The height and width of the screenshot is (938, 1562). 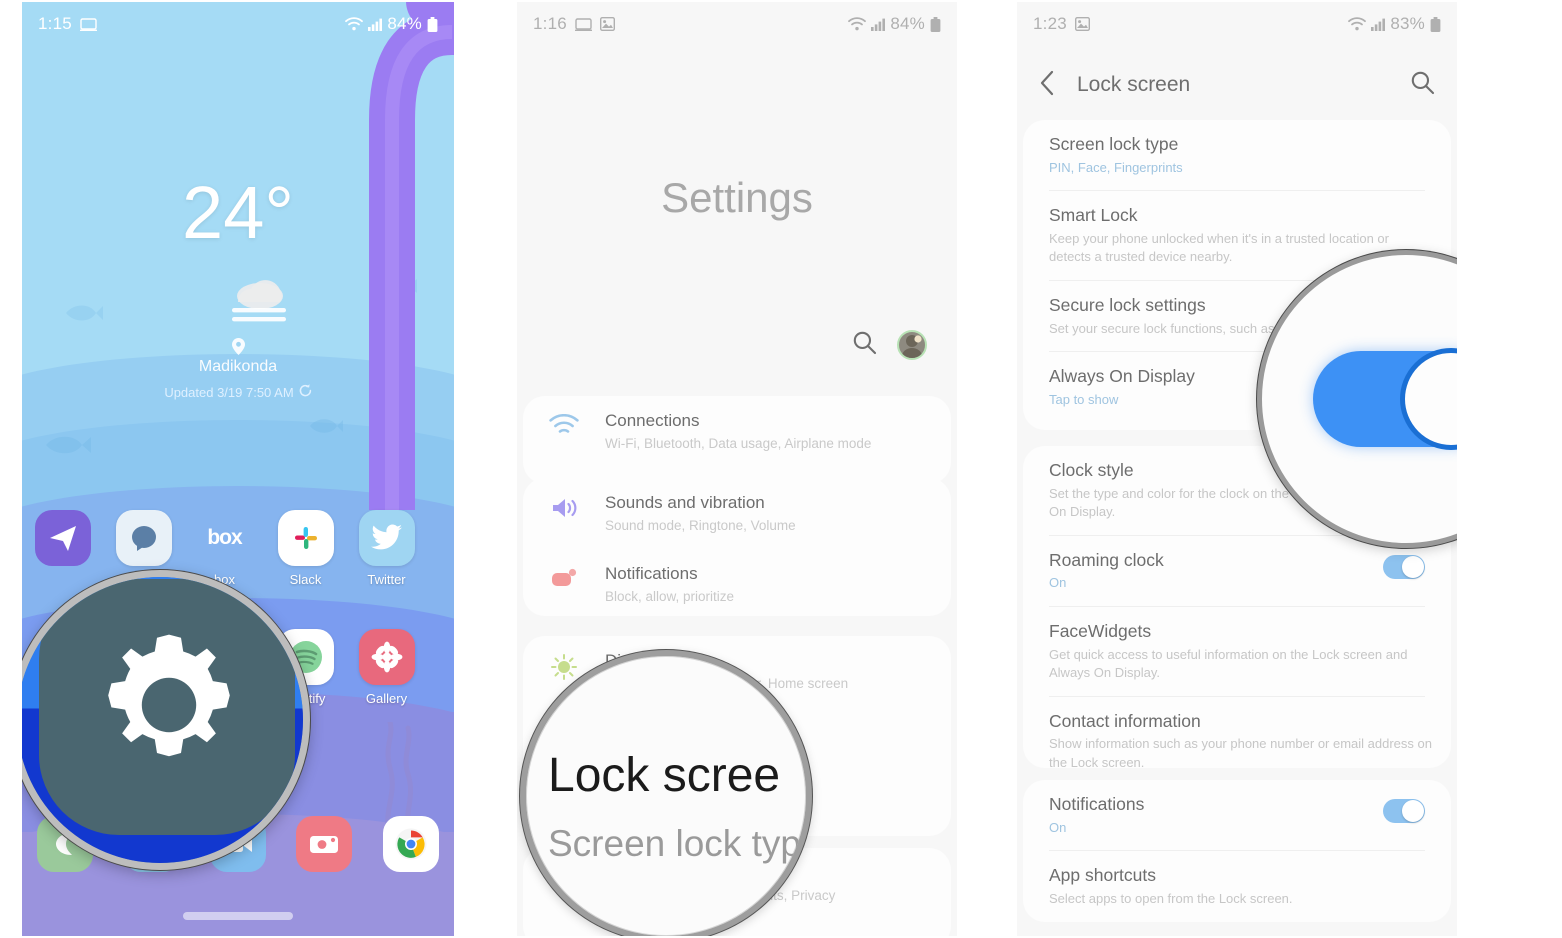 I want to click on battery-percent: 84%, so click(x=907, y=23).